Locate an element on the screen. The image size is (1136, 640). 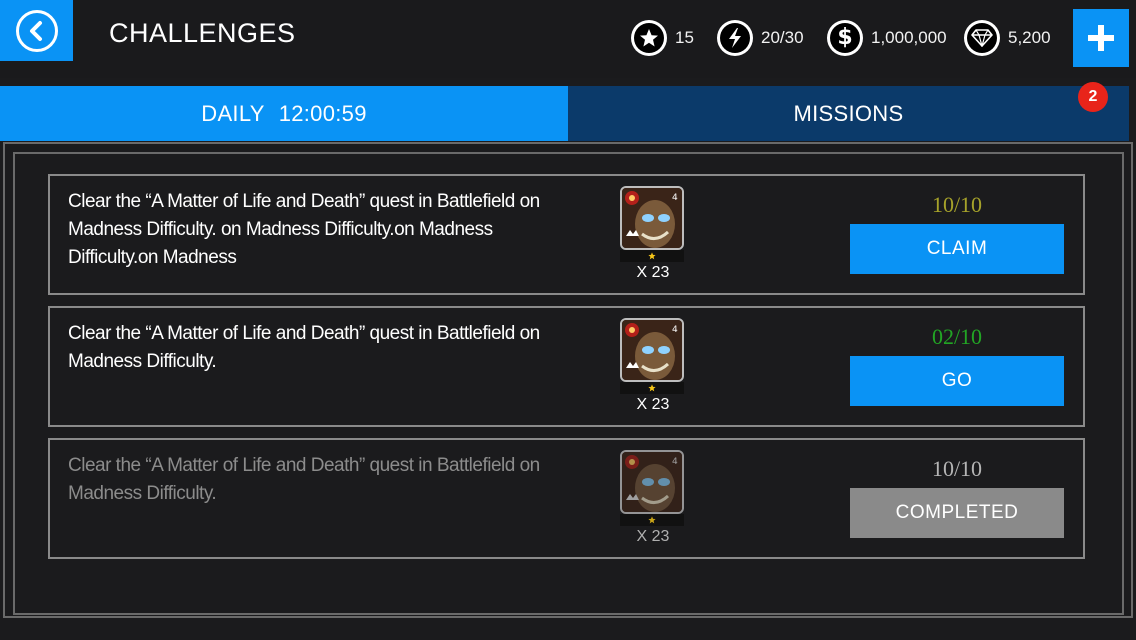
stars-value: 15 is located at coordinates (684, 37).